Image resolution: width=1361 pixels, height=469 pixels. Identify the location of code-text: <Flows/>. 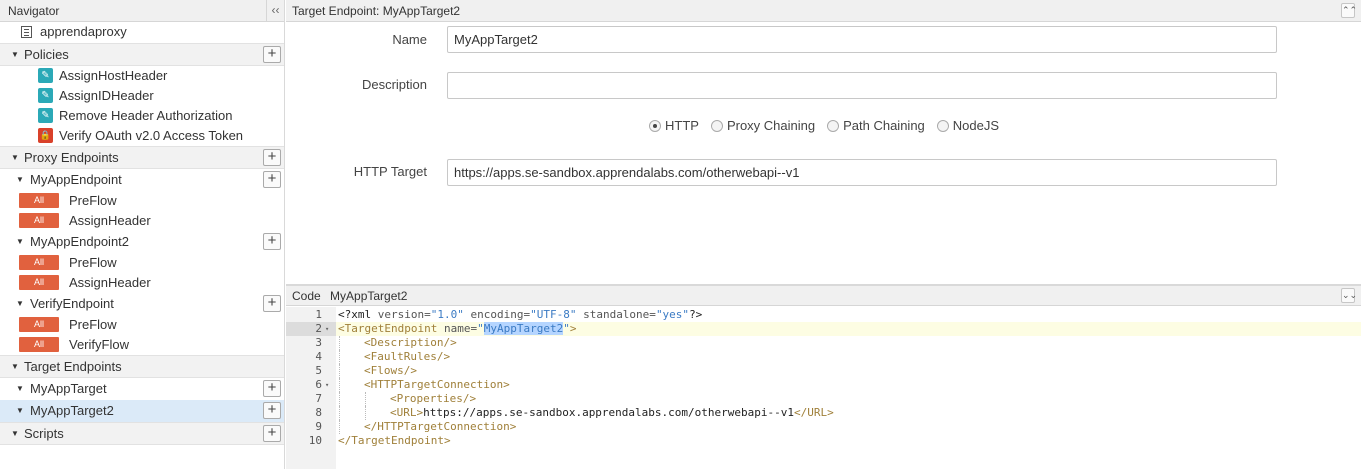
(390, 371).